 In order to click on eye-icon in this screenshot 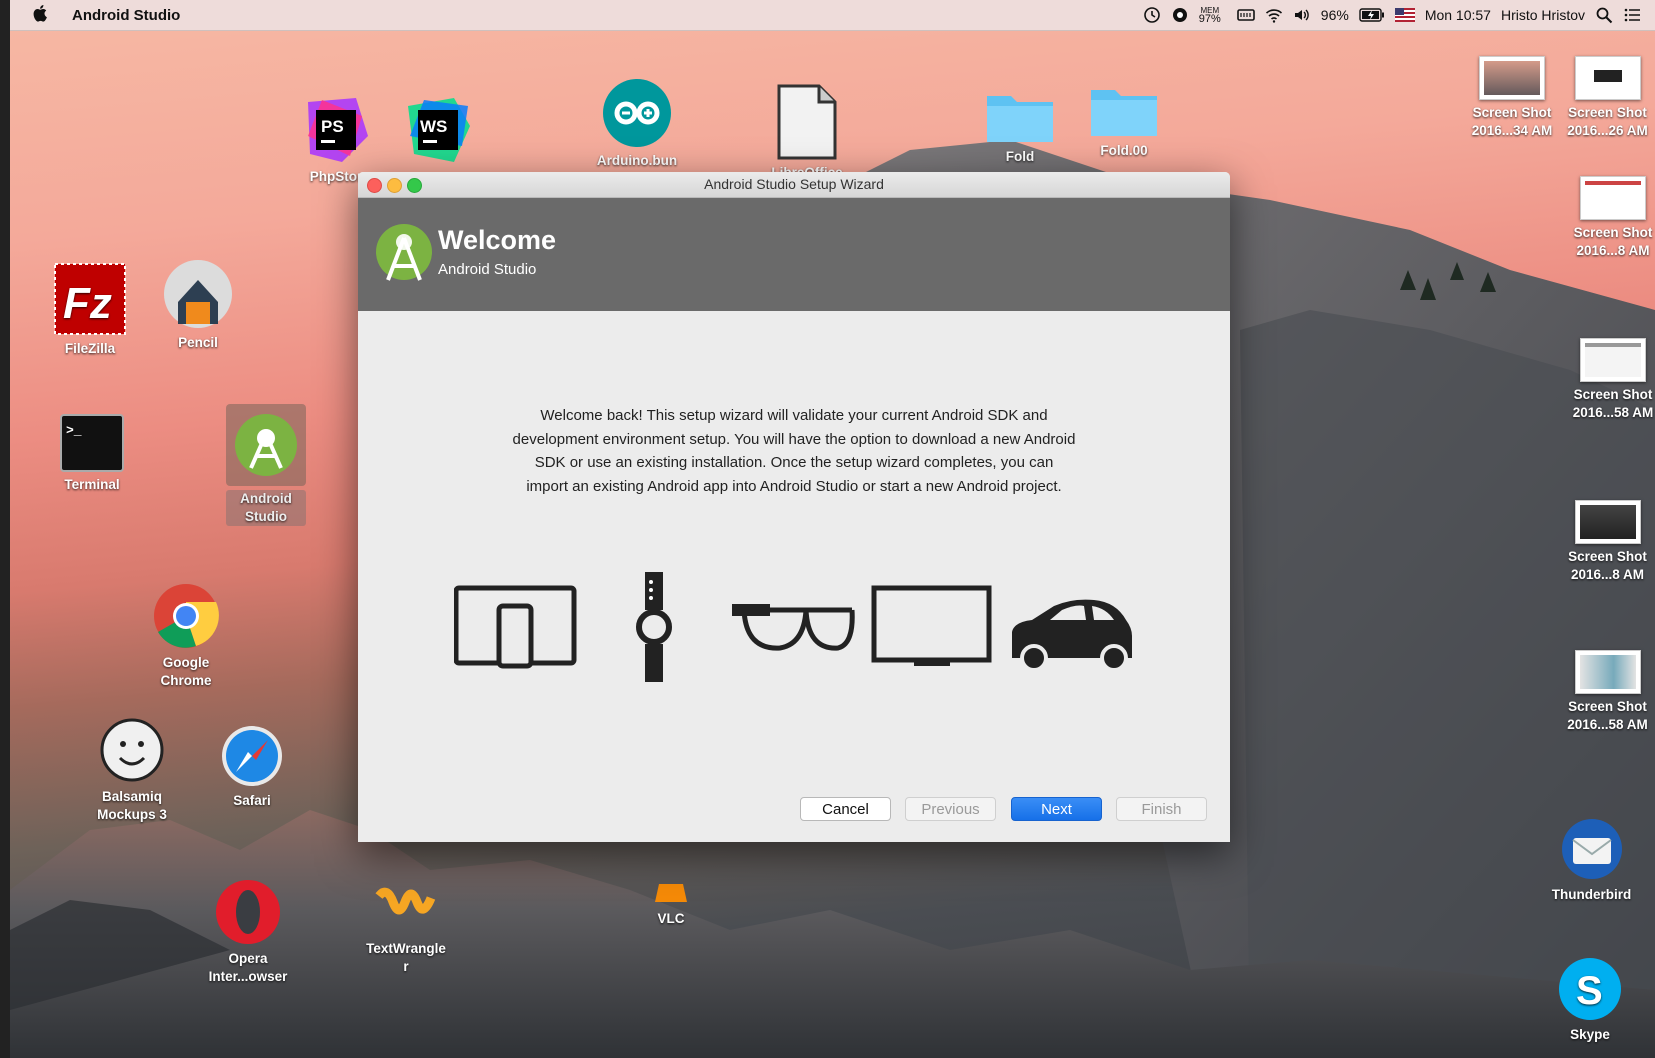, I will do `click(1180, 15)`.